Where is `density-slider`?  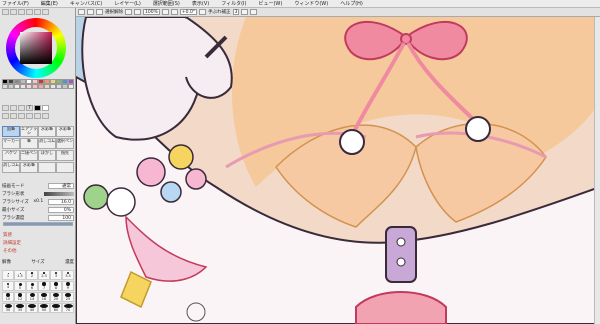 density-slider is located at coordinates (38, 224).